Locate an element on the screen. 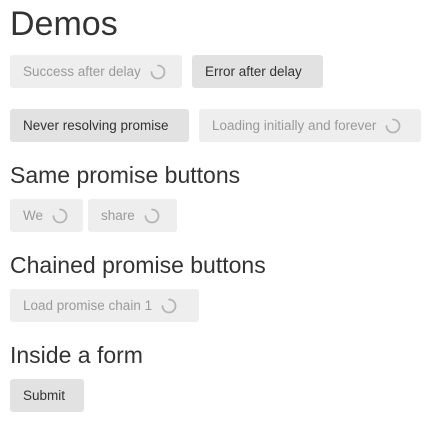 The height and width of the screenshot is (434, 435). loading-initially-forever-label: Loading initially and forever is located at coordinates (294, 125).